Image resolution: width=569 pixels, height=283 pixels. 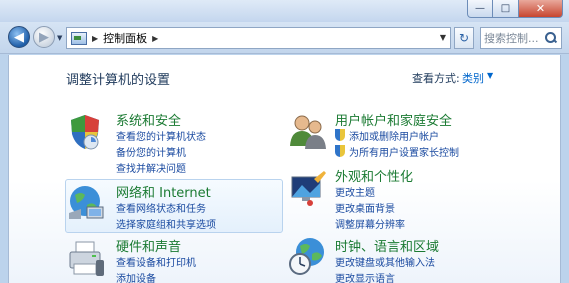 I want to click on link-add-remove-users: 添加或删除用户帐户, so click(x=394, y=135).